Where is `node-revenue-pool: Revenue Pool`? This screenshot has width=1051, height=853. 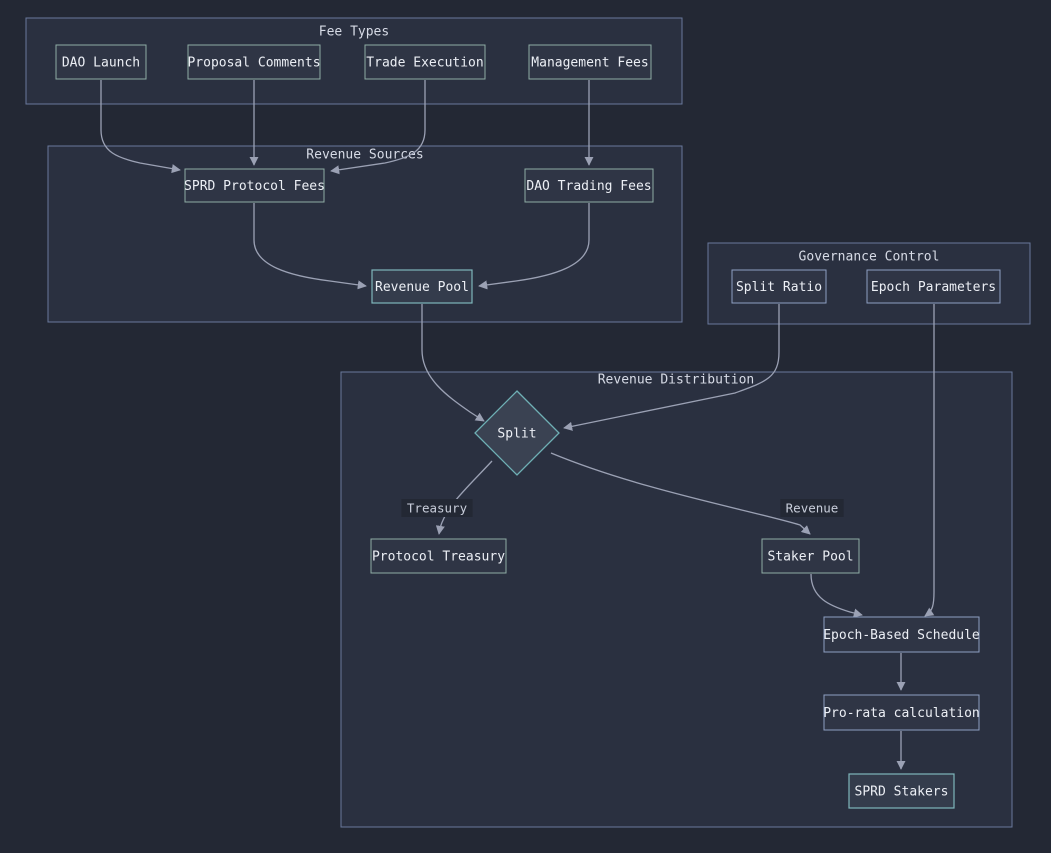 node-revenue-pool: Revenue Pool is located at coordinates (422, 286).